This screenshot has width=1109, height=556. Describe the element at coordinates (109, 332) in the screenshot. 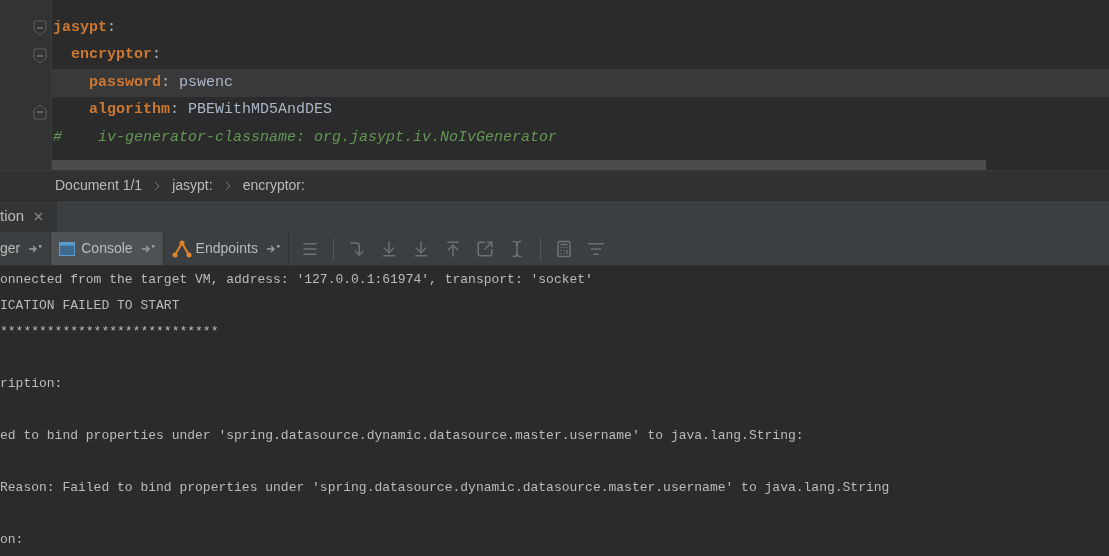

I see `console-line: ****************************` at that location.